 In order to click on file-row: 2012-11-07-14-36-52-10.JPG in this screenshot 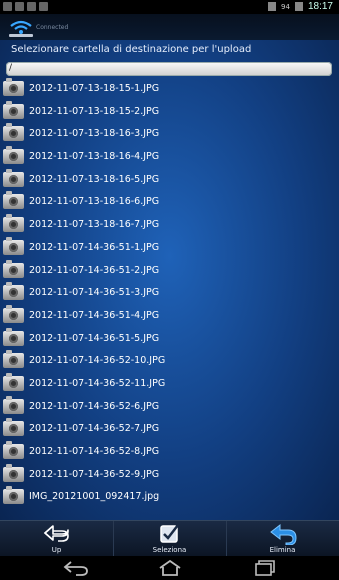, I will do `click(169, 362)`.